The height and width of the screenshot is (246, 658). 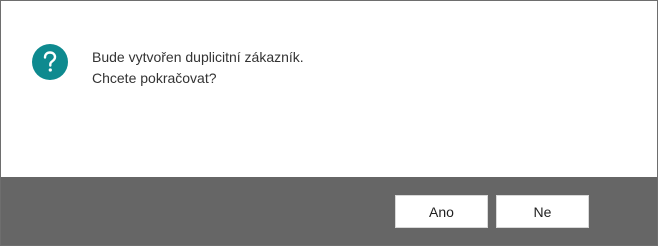 I want to click on question-mark-icon, so click(x=50, y=62).